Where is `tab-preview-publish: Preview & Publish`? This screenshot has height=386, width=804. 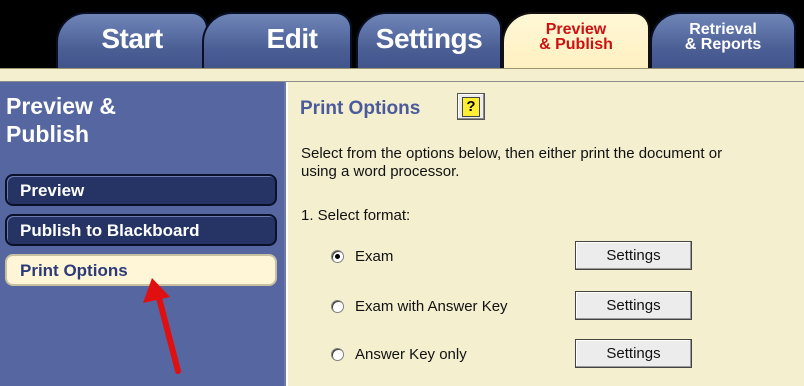 tab-preview-publish: Preview & Publish is located at coordinates (576, 40).